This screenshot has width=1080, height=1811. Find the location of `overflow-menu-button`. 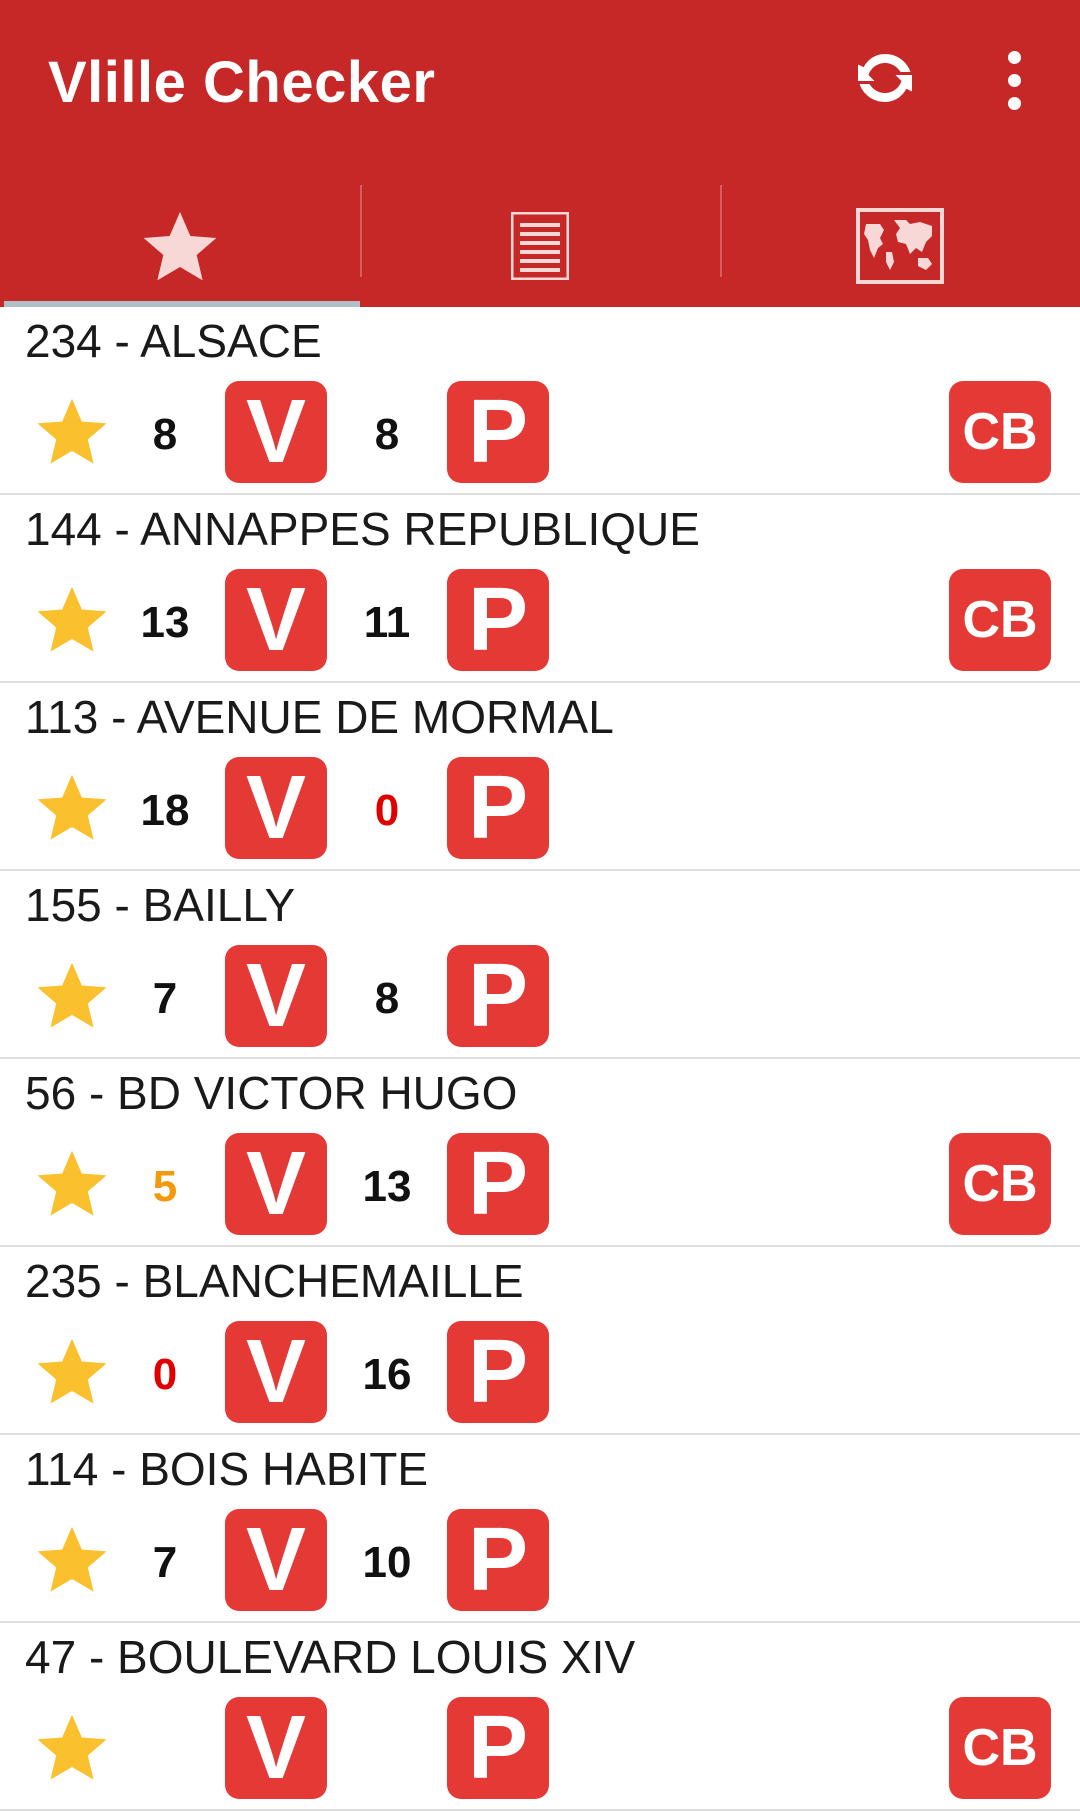

overflow-menu-button is located at coordinates (1014, 80).